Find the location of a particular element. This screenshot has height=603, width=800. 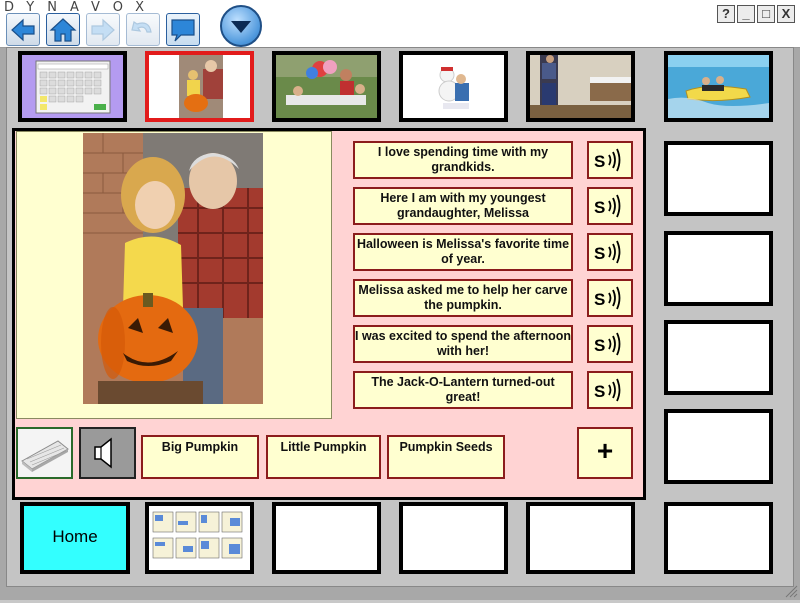

menu-arrow-icon is located at coordinates (241, 27).